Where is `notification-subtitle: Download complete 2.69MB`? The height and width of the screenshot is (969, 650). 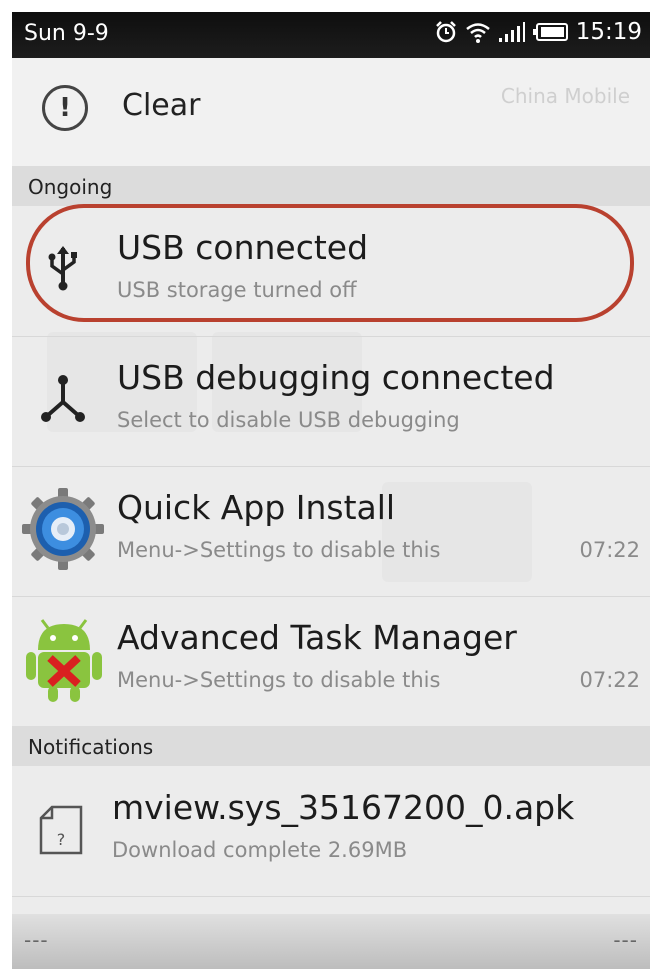 notification-subtitle: Download complete 2.69MB is located at coordinates (260, 850).